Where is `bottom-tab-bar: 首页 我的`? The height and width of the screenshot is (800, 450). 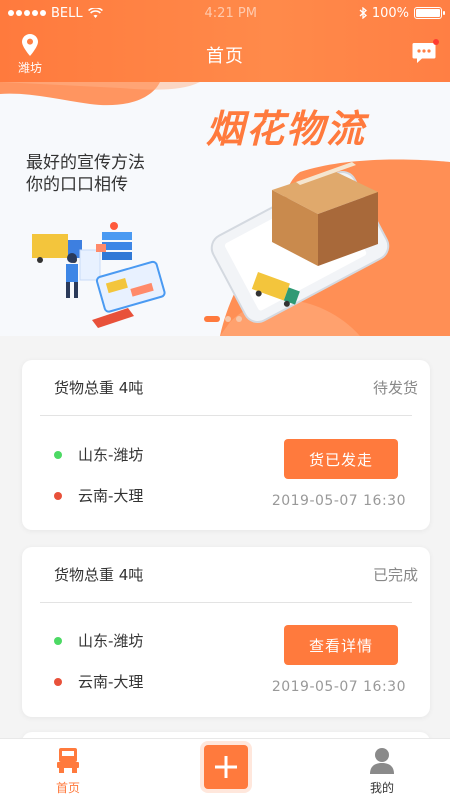
bottom-tab-bar: 首页 我的 is located at coordinates (225, 769).